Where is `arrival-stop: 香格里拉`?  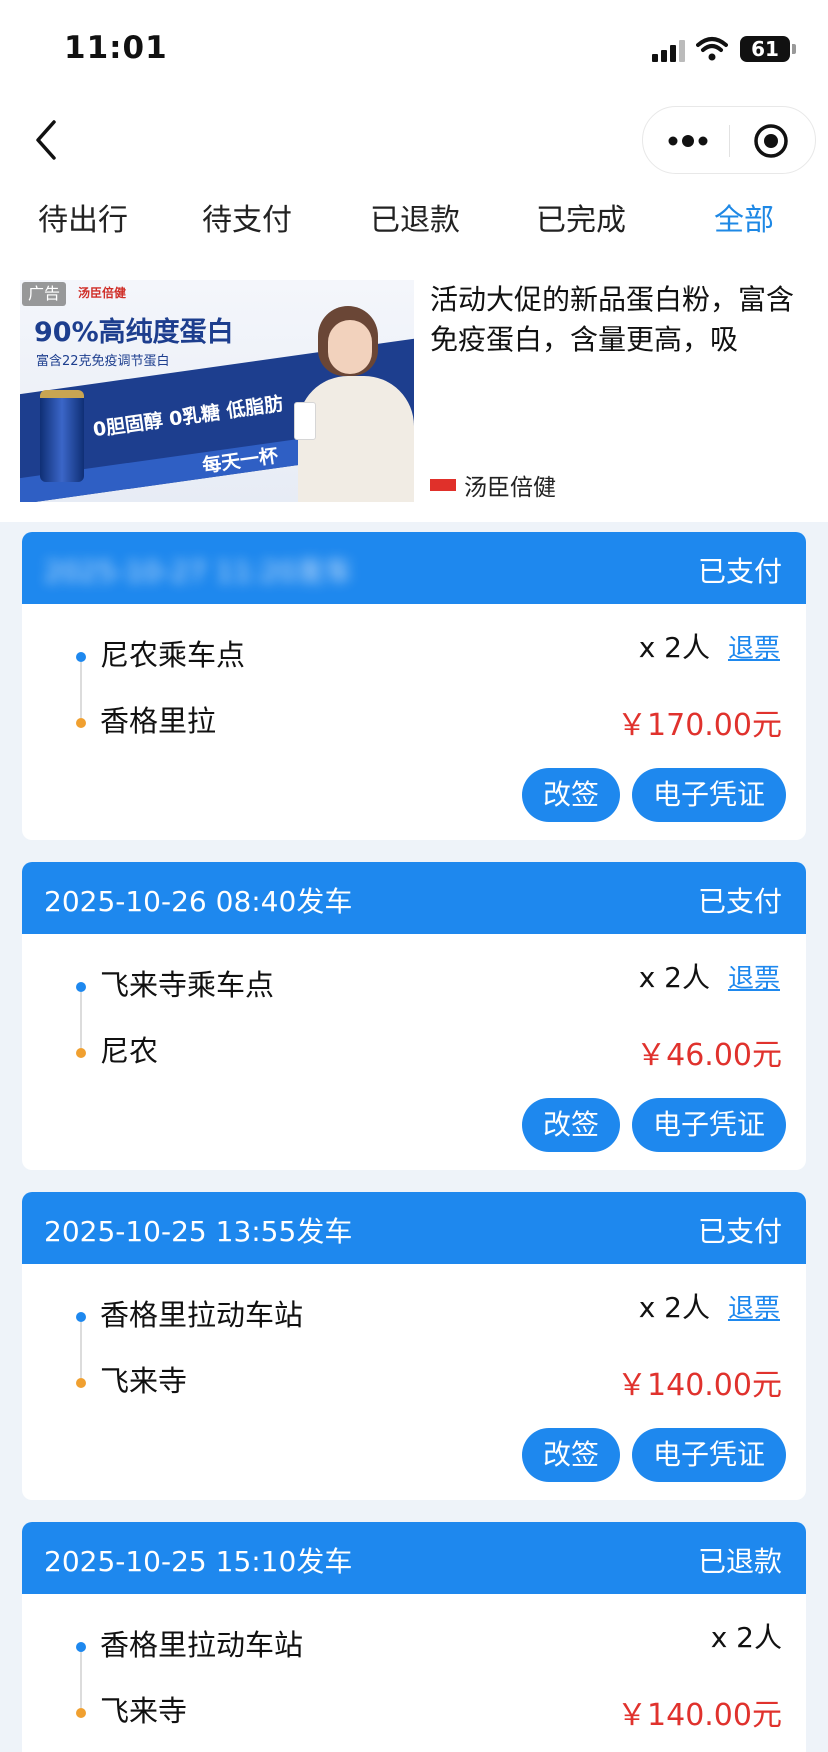 arrival-stop: 香格里拉 is located at coordinates (158, 721).